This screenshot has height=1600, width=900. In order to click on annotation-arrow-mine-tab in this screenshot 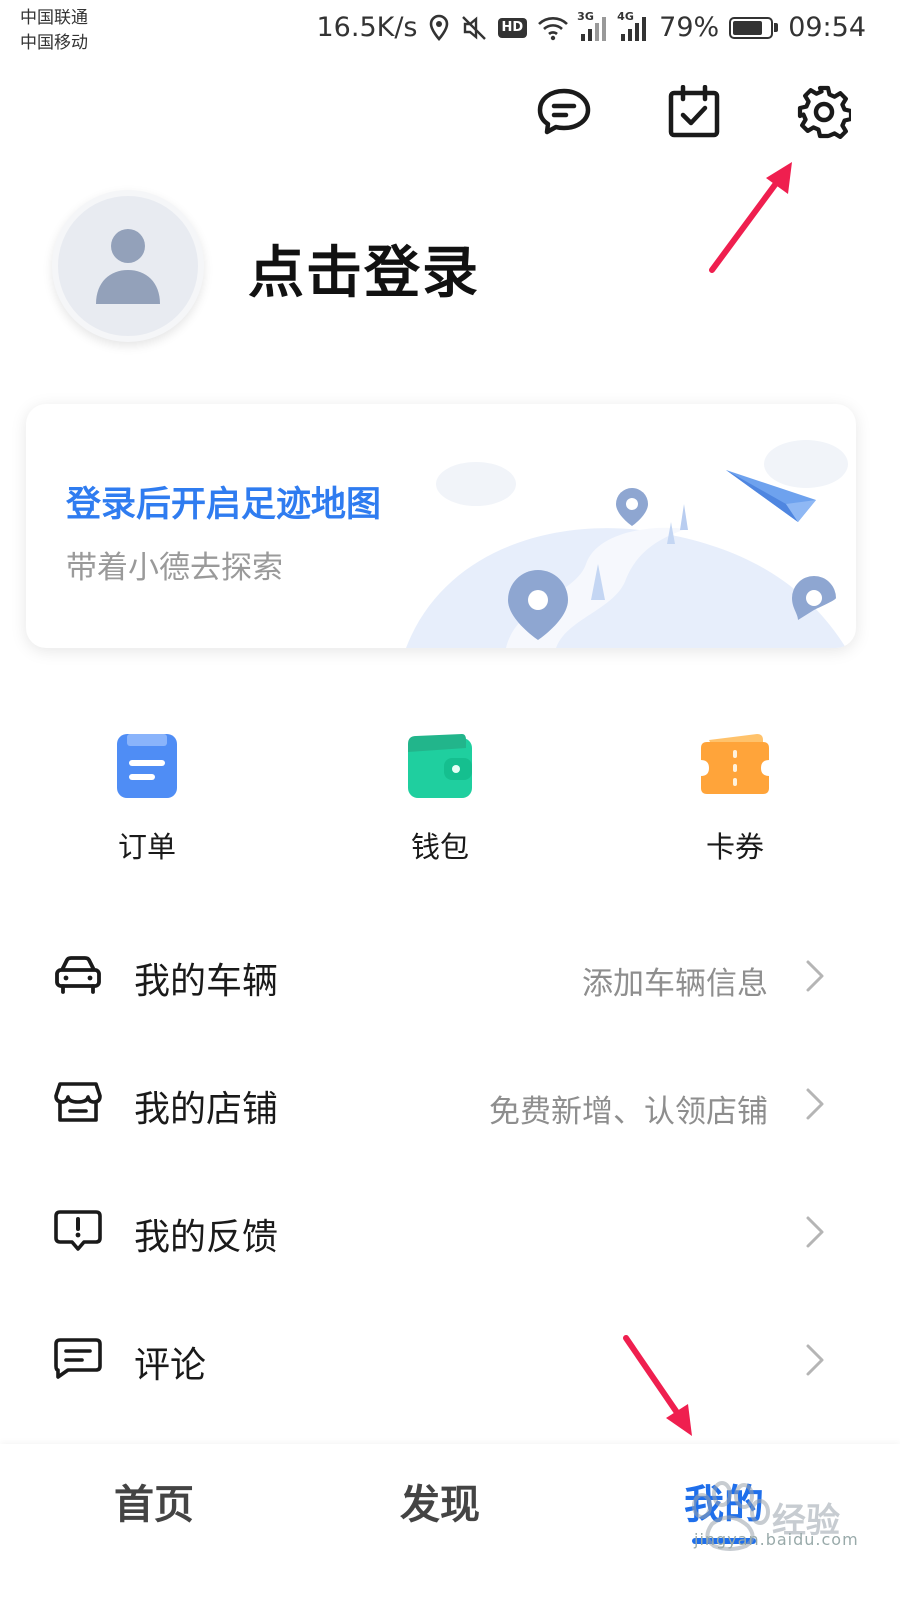, I will do `click(657, 1385)`.